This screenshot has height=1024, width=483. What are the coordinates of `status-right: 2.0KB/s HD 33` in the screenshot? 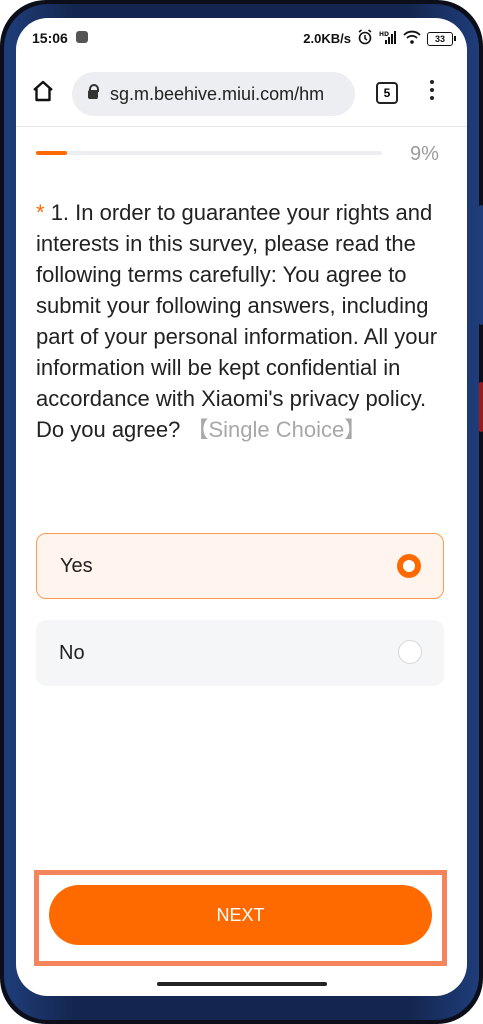 It's located at (379, 38).